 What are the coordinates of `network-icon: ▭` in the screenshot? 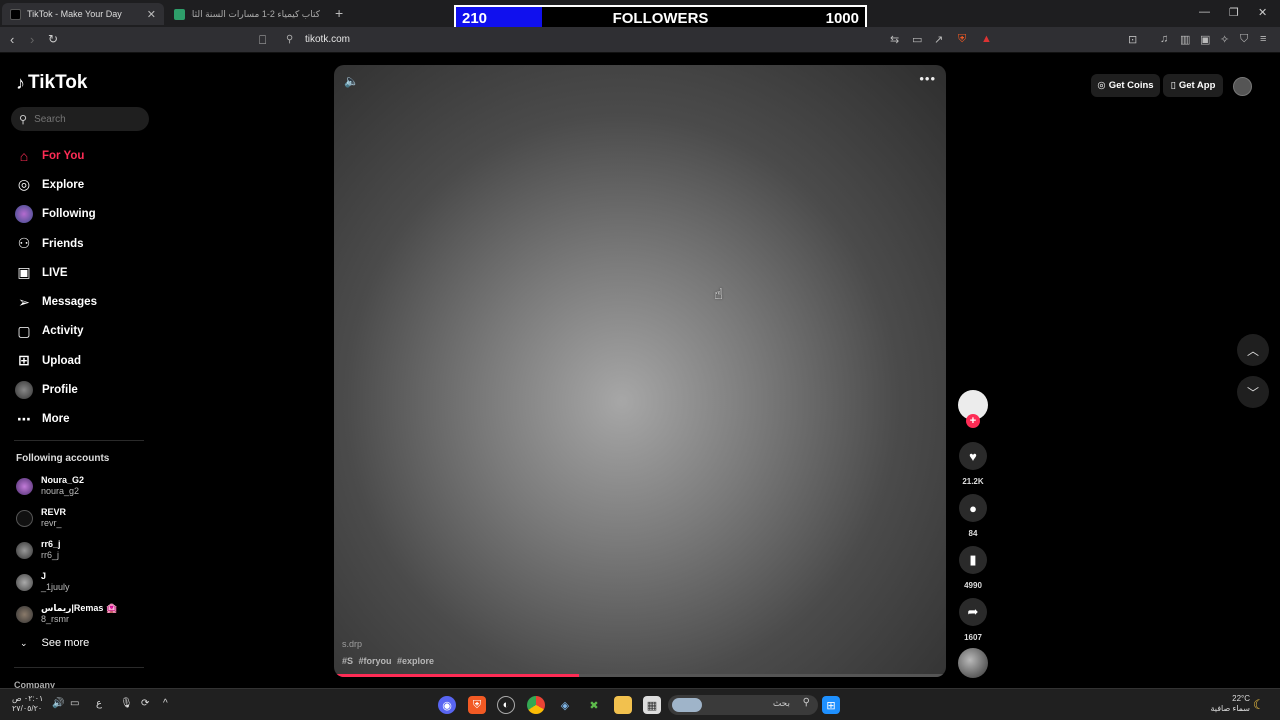 It's located at (74, 703).